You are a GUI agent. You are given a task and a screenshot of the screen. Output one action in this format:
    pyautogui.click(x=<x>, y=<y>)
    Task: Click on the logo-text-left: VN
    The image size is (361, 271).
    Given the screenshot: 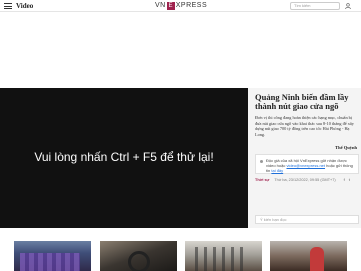 What is the action you would take?
    pyautogui.click(x=160, y=5)
    